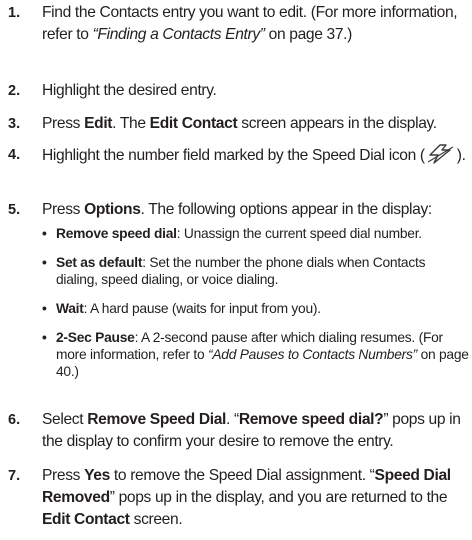  I want to click on step-number: 6., so click(14, 420).